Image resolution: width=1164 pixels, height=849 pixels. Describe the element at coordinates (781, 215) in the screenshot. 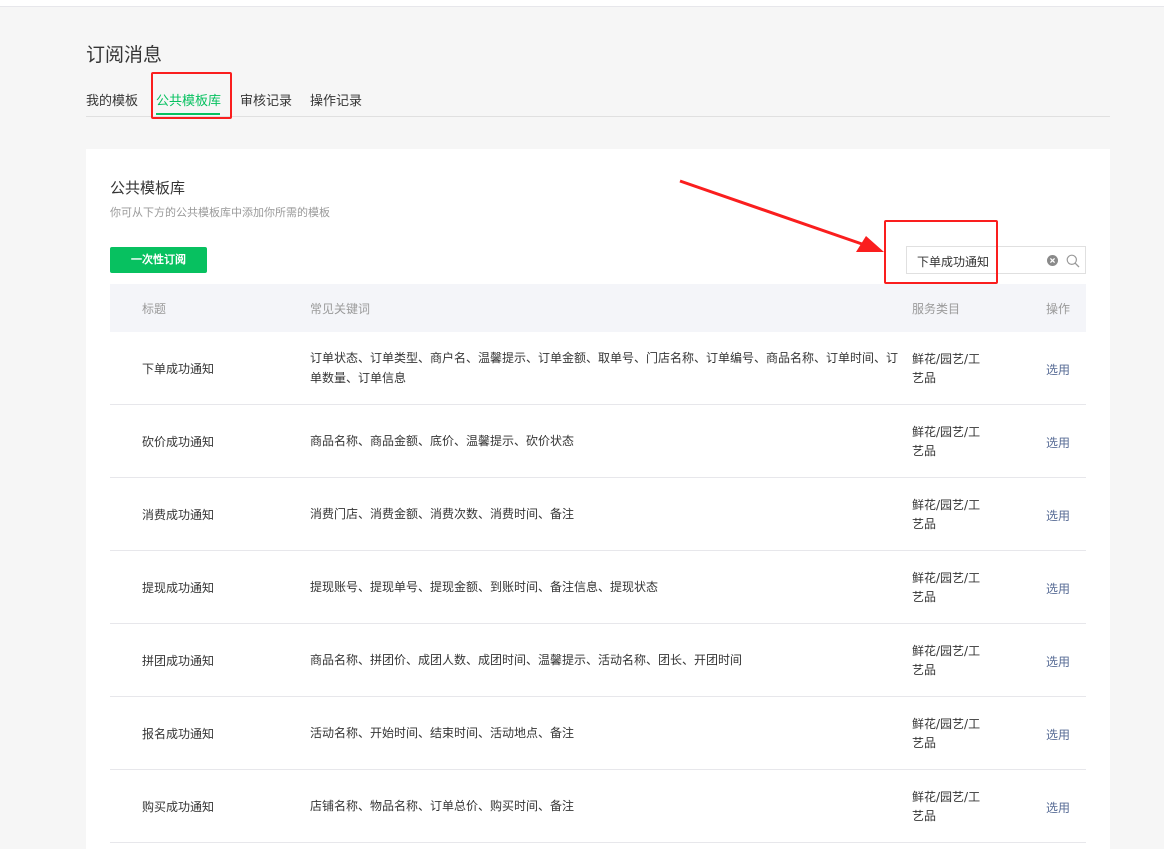

I see `annotation-arrow` at that location.